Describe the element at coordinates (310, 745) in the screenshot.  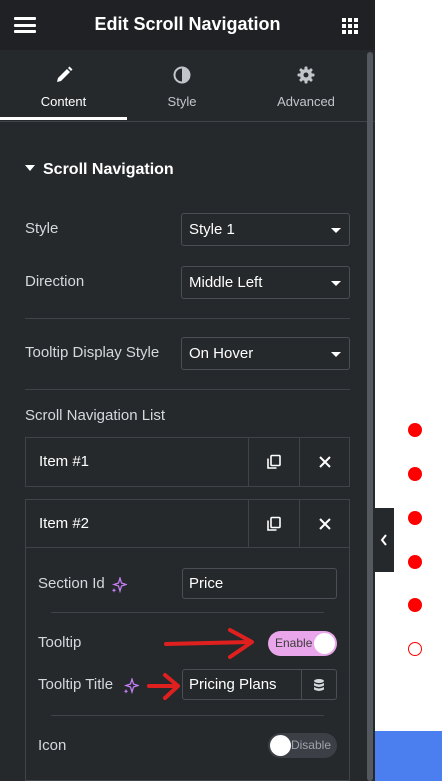
I see `icon-toggle-text: Disable` at that location.